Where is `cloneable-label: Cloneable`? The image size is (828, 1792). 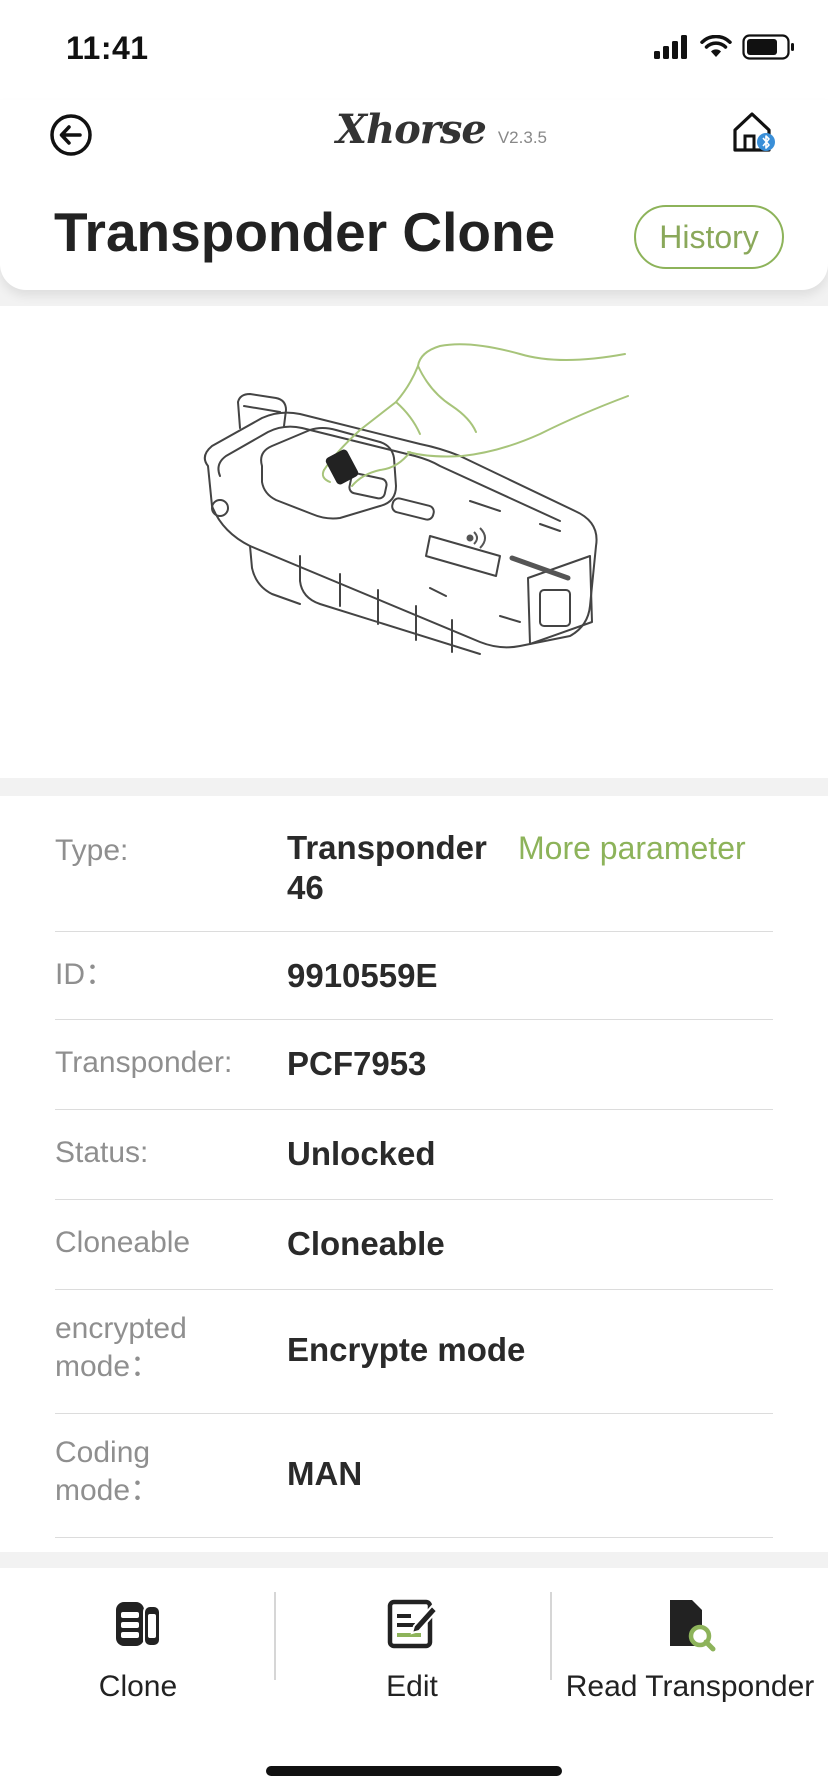
cloneable-label: Cloneable is located at coordinates (123, 1242).